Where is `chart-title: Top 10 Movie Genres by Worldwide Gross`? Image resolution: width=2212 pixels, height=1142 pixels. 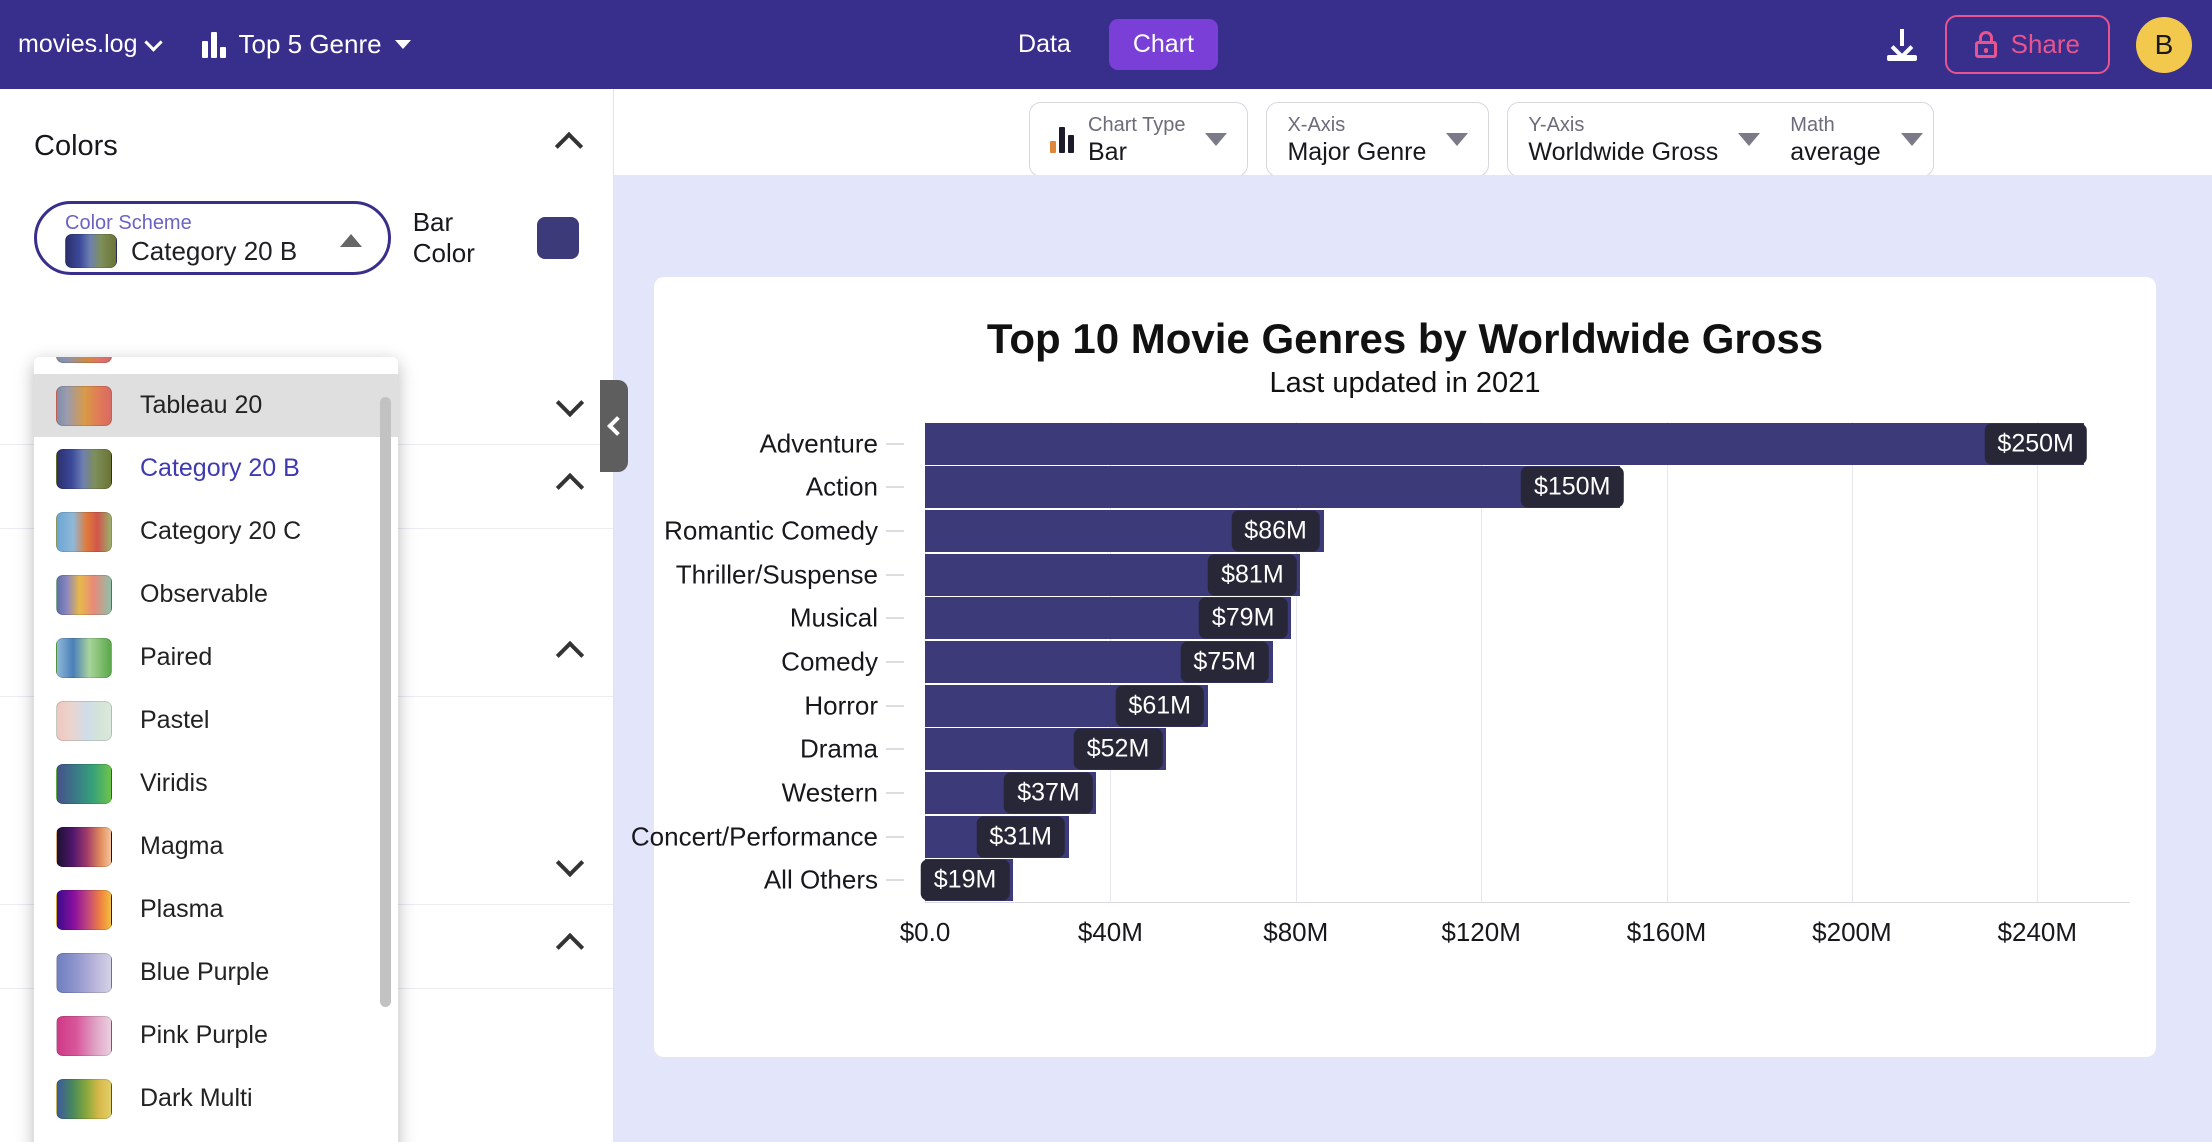 chart-title: Top 10 Movie Genres by Worldwide Gross is located at coordinates (1405, 338).